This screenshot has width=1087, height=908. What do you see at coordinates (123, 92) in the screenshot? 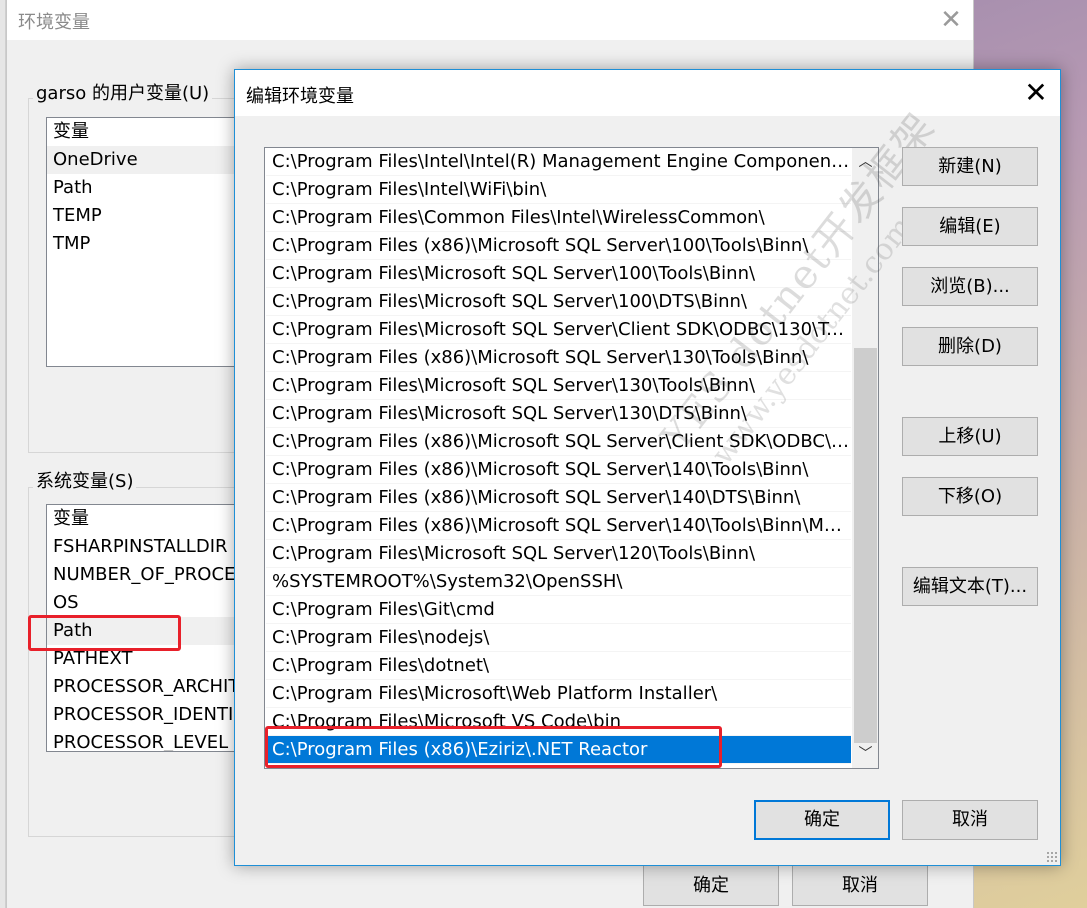
I see `user-vars-label: garso 的用户变量(U)` at bounding box center [123, 92].